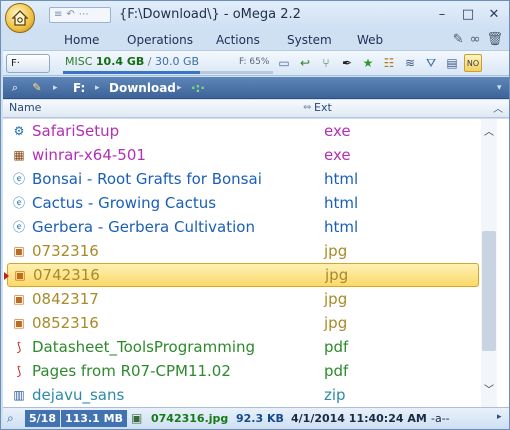 The height and width of the screenshot is (430, 510). What do you see at coordinates (242, 371) in the screenshot?
I see `file-row: ⟆ Pages from R07-CPM11.02 pdf` at bounding box center [242, 371].